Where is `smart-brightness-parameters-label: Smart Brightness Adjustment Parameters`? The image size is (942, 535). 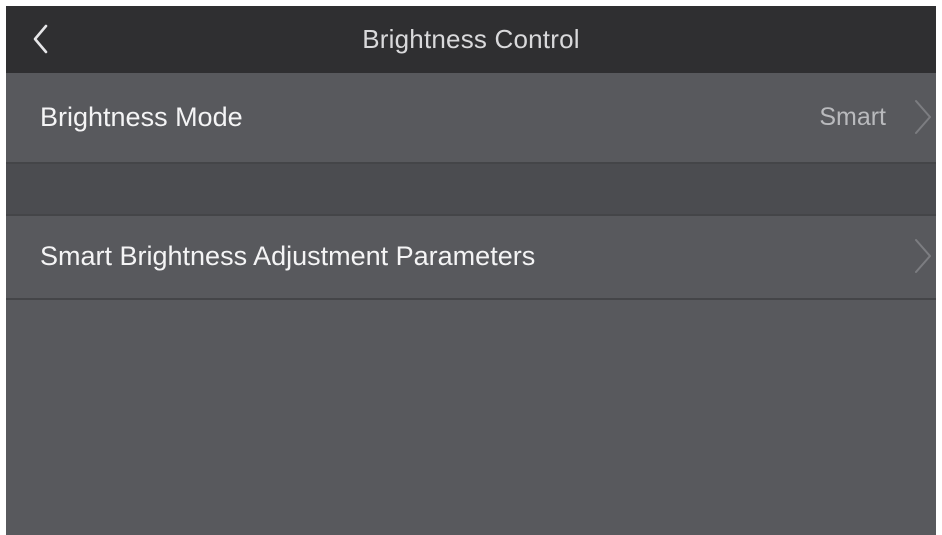
smart-brightness-parameters-label: Smart Brightness Adjustment Parameters is located at coordinates (288, 256).